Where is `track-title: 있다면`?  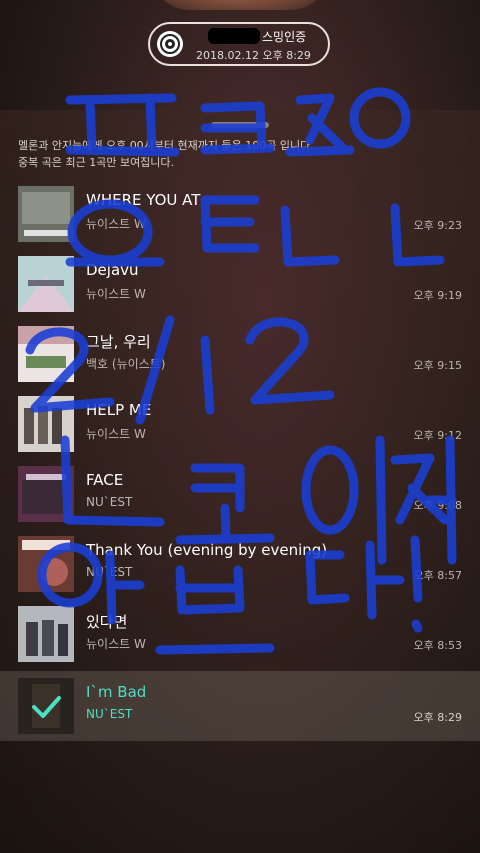
track-title: 있다면 is located at coordinates (107, 622).